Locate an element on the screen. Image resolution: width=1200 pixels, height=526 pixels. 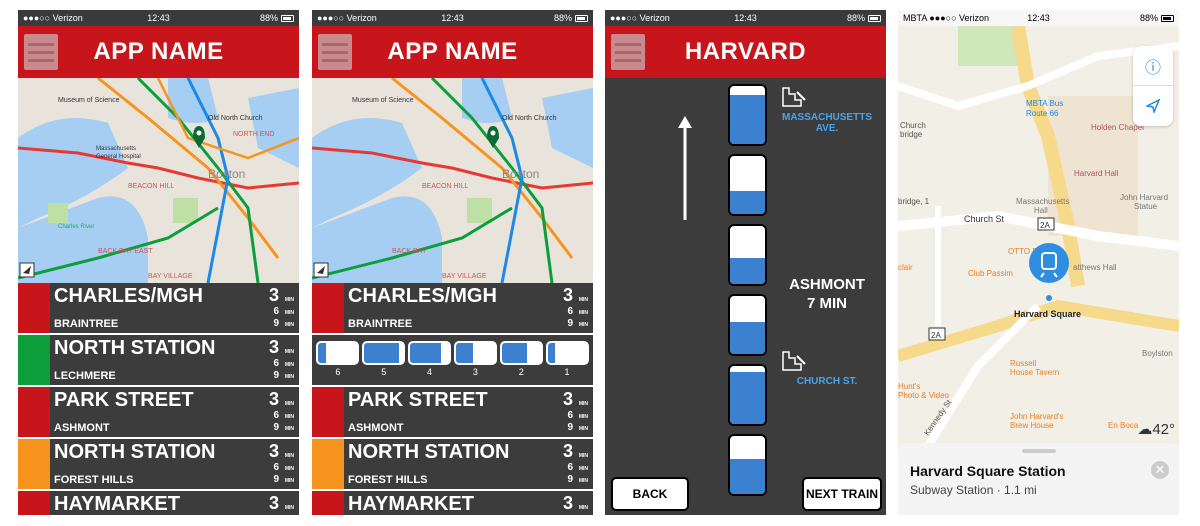
close-icon: ✕ is located at coordinates (1160, 470).